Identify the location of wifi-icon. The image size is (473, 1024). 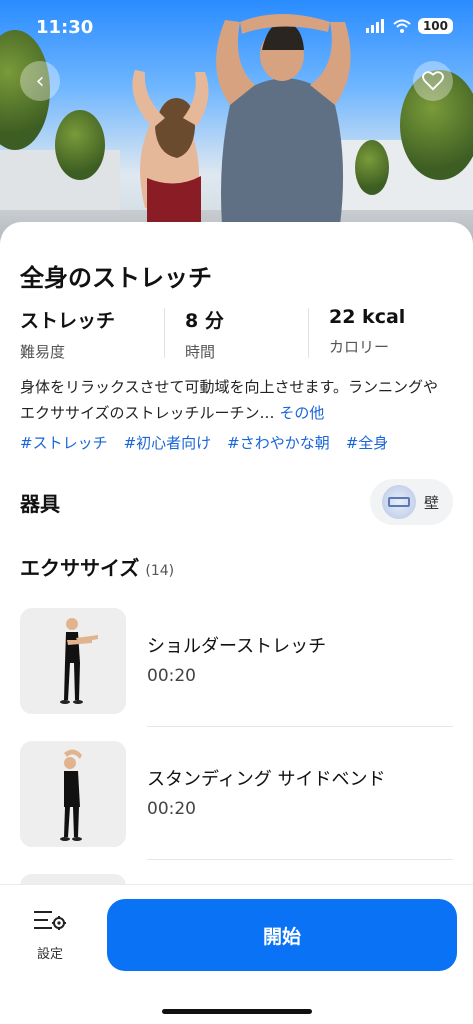
(402, 26).